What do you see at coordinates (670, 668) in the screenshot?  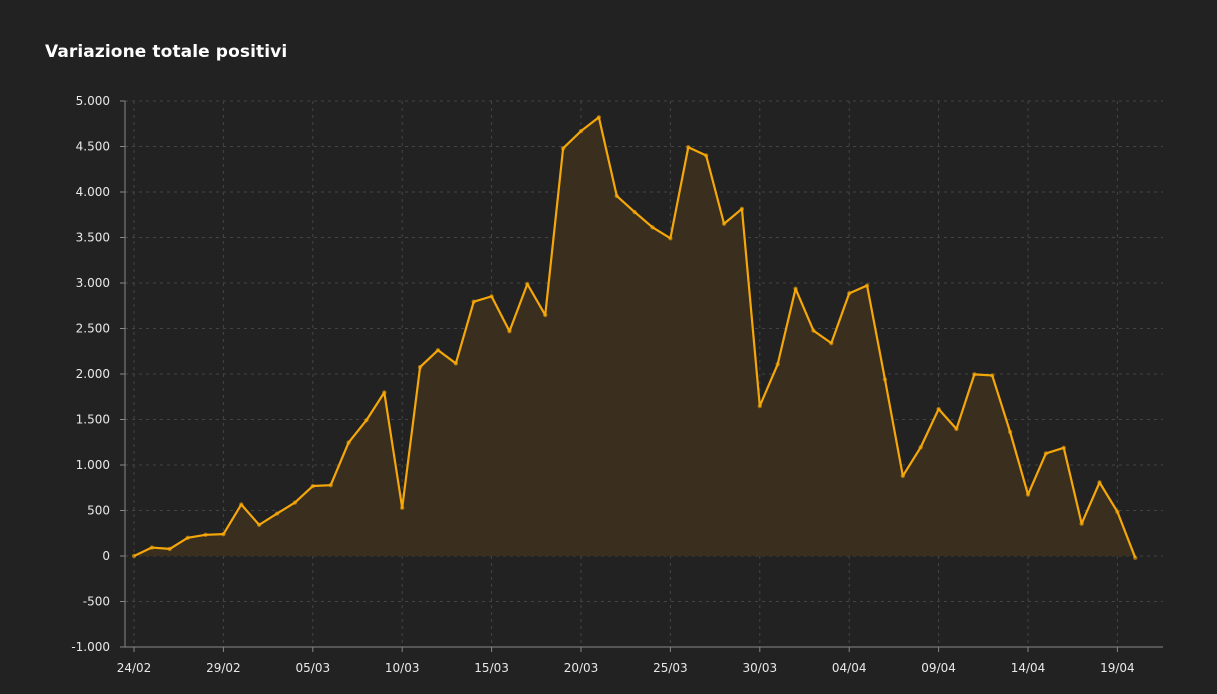 I see `x-tick-label: 25/03` at bounding box center [670, 668].